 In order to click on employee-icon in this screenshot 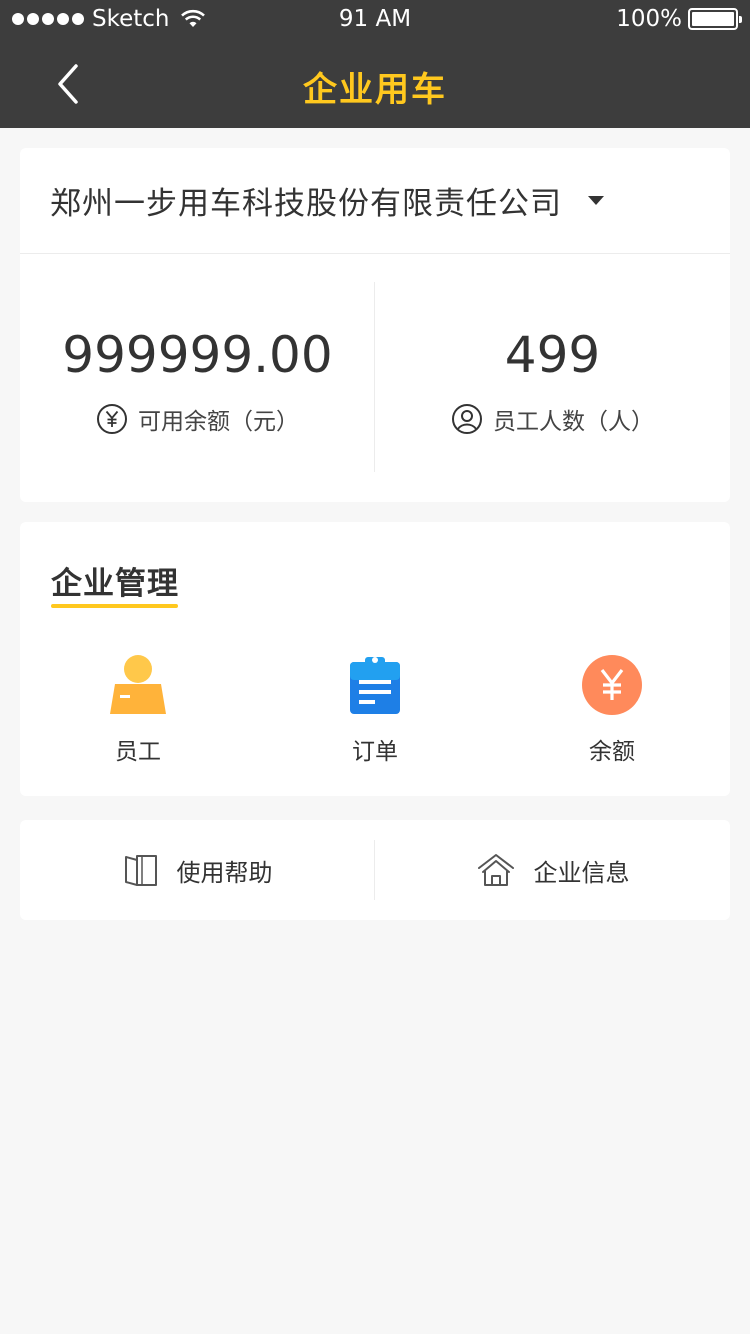, I will do `click(138, 684)`.